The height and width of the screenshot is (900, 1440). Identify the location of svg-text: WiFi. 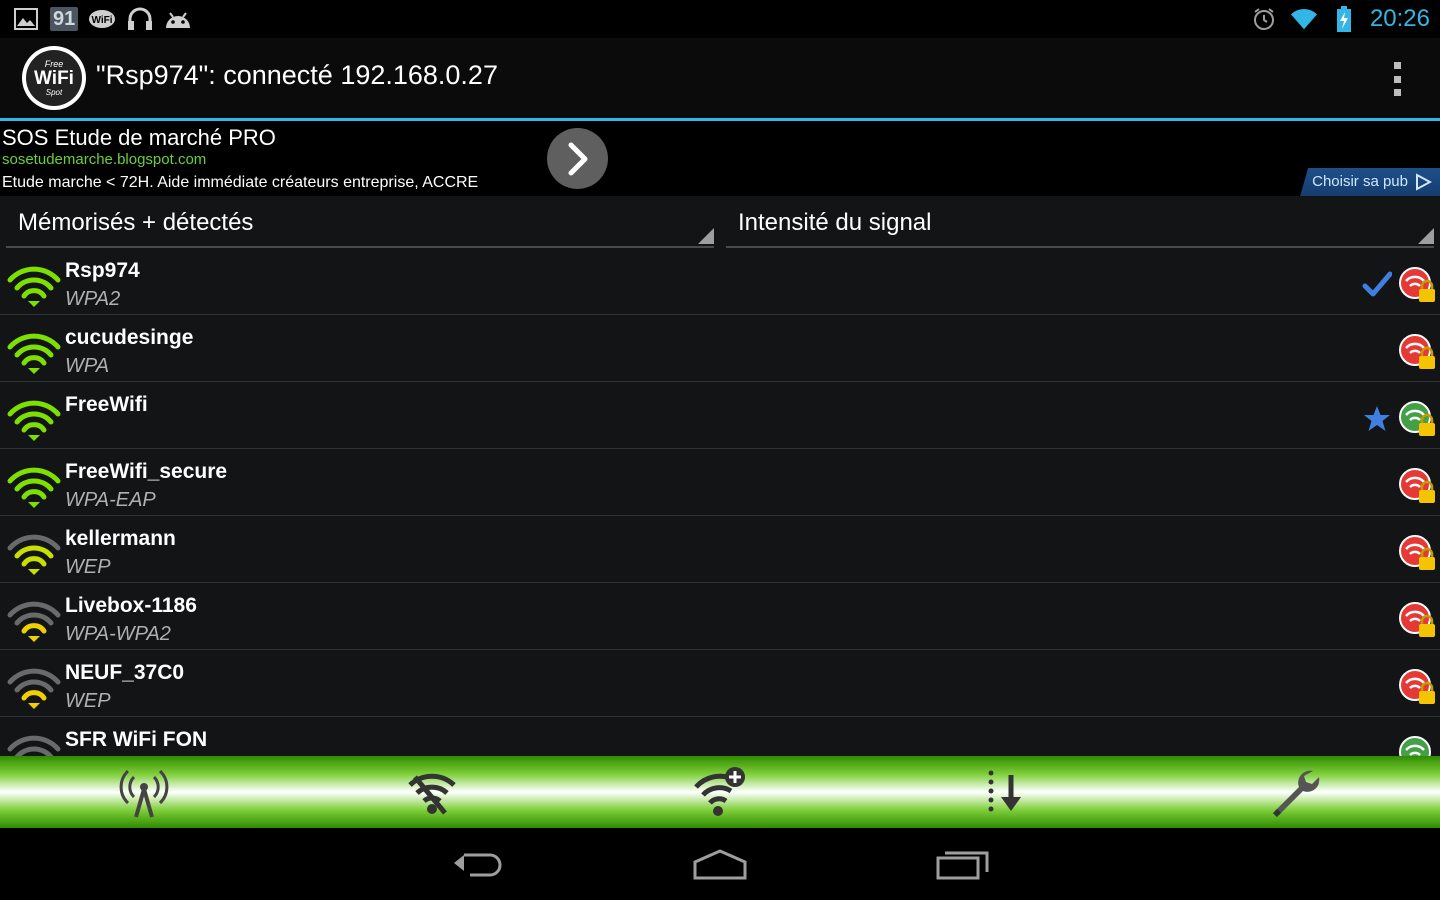
(102, 20).